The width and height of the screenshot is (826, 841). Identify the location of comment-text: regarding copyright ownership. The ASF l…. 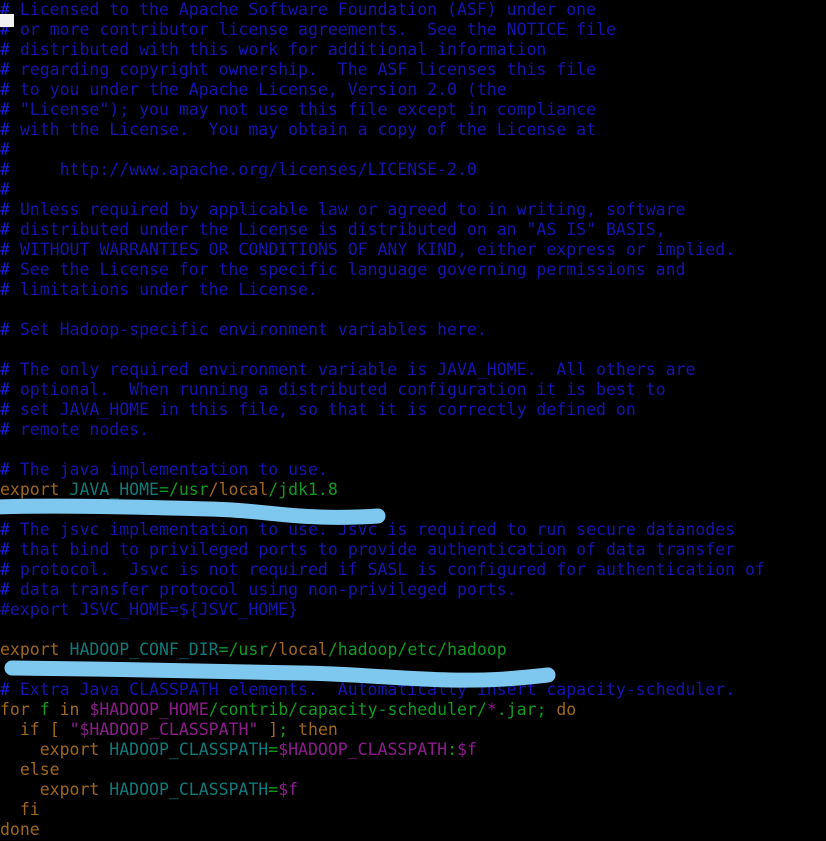
(303, 69).